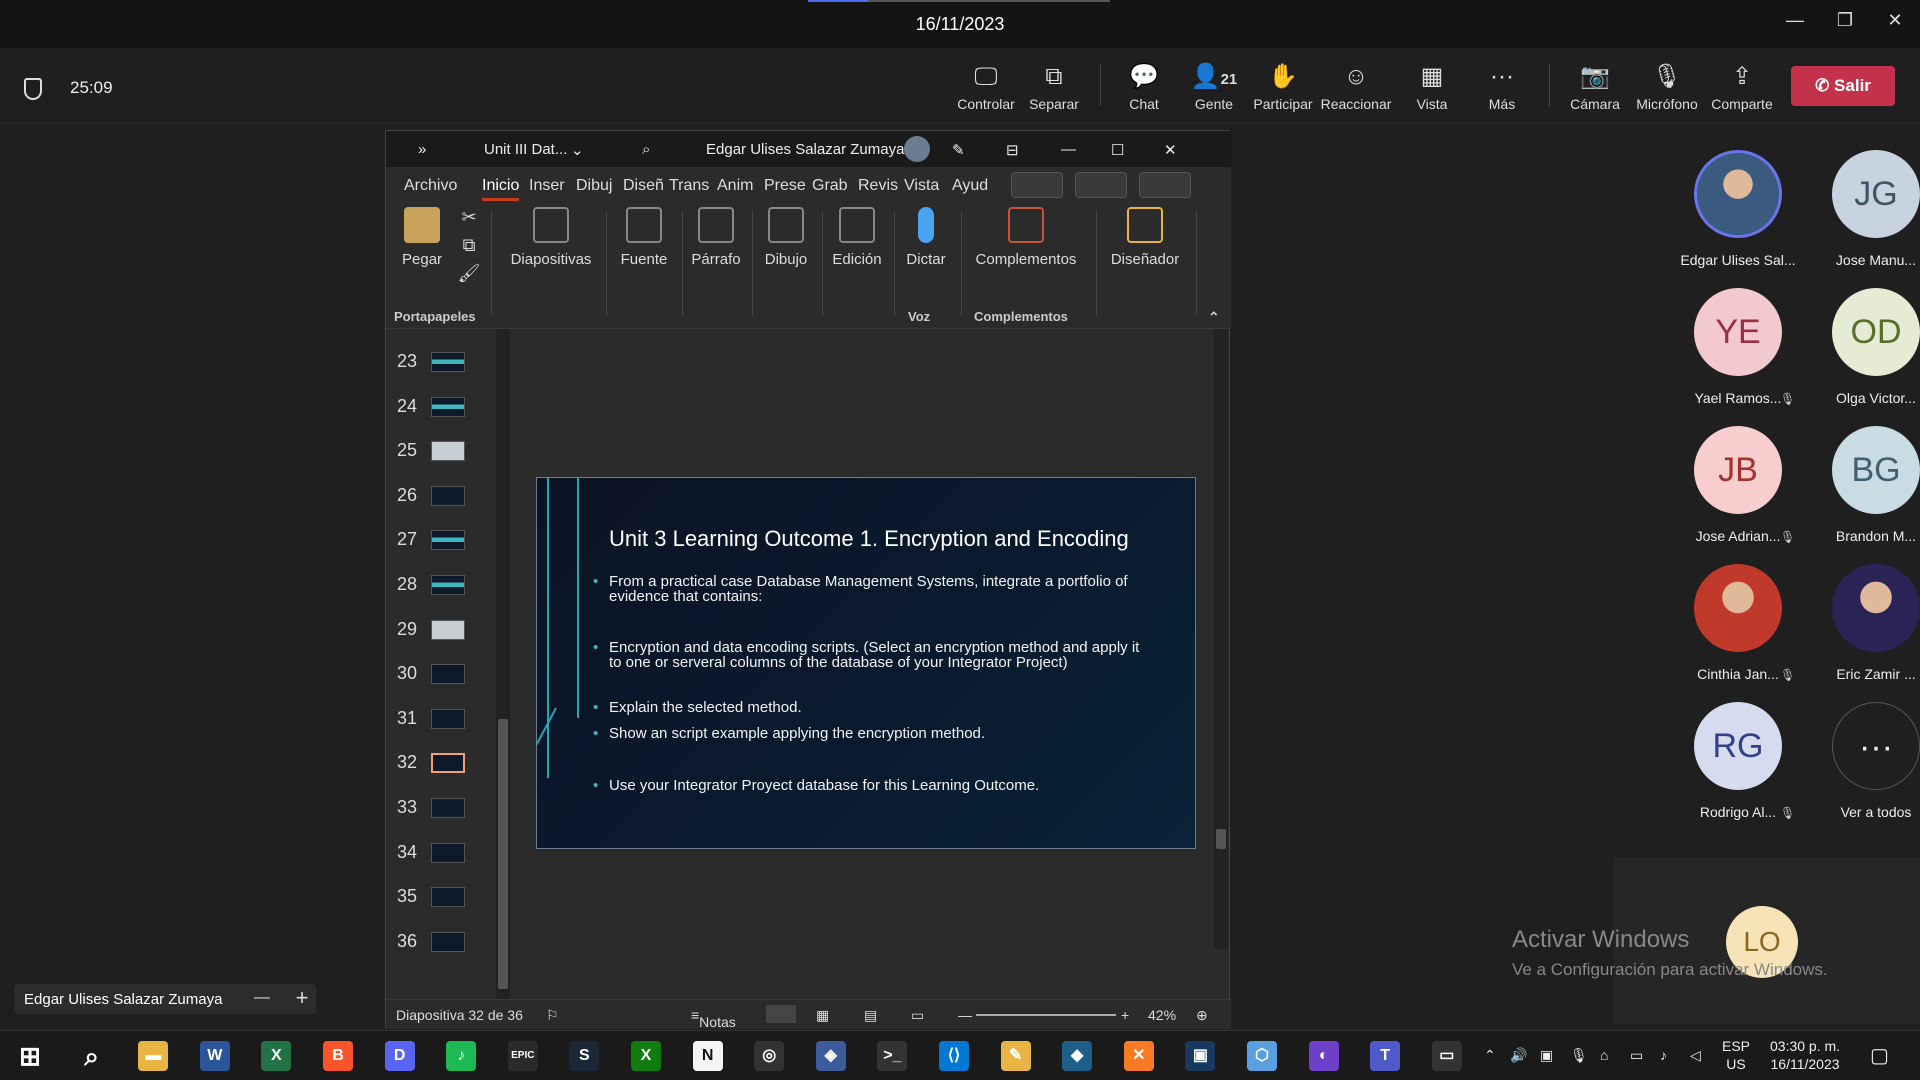 The width and height of the screenshot is (1920, 1080). What do you see at coordinates (1663, 1055) in the screenshot?
I see `speaker-icon: ♪` at bounding box center [1663, 1055].